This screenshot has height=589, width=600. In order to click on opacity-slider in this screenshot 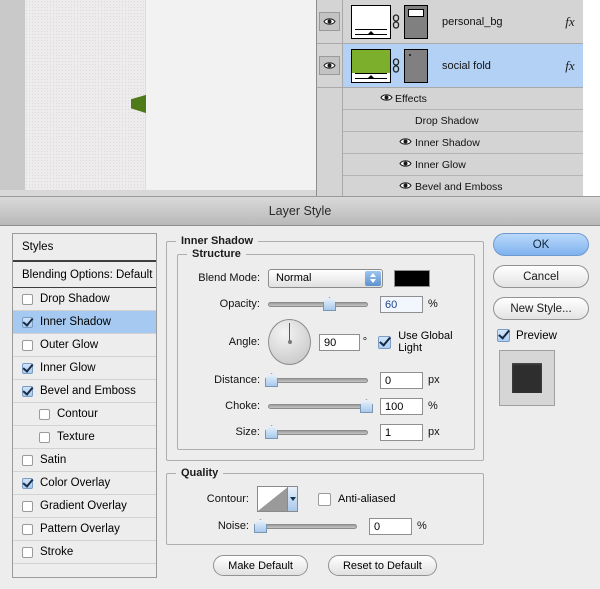, I will do `click(318, 304)`.